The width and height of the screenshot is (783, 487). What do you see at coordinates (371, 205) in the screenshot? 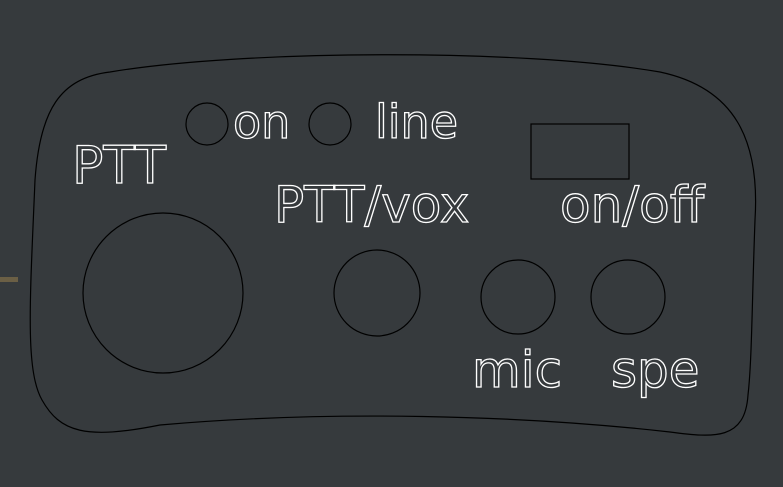
I see `label-ptt-vox: PTT/vox` at bounding box center [371, 205].